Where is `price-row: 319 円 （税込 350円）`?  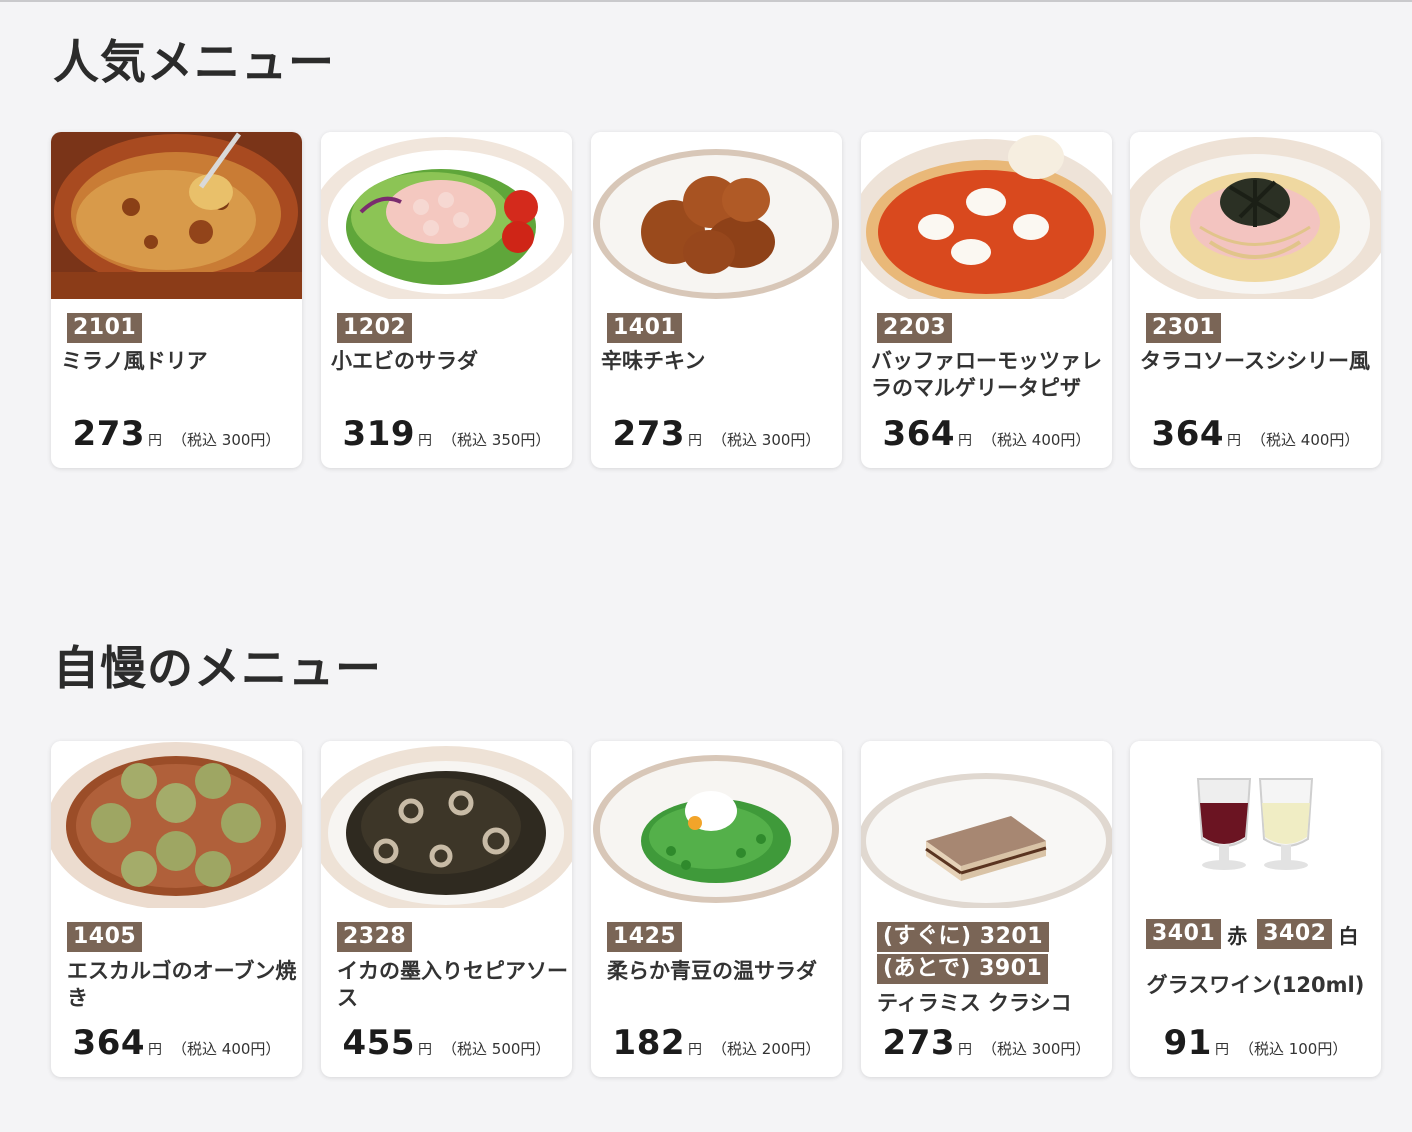
price-row: 319 円 （税込 350円） is located at coordinates (446, 434).